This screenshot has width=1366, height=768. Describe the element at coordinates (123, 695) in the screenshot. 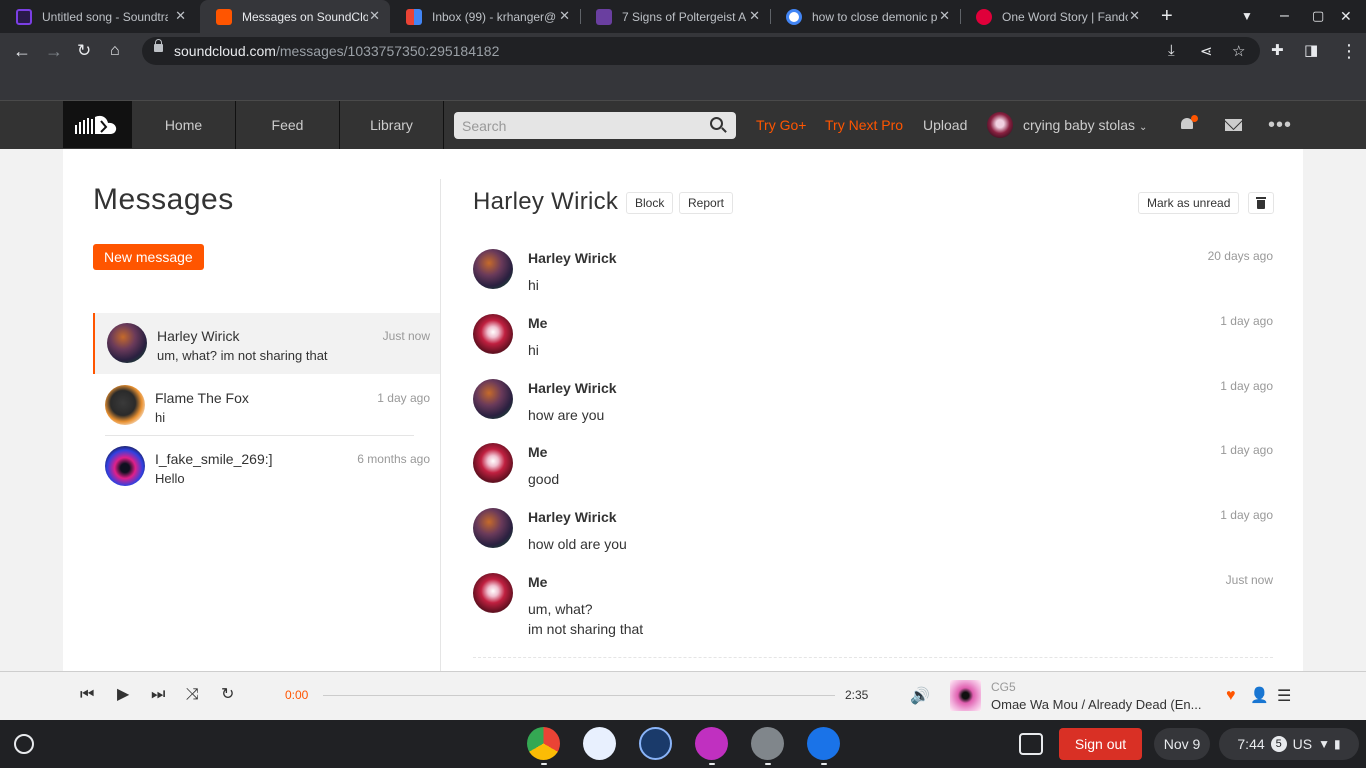

I see `play-icon: ▶` at that location.